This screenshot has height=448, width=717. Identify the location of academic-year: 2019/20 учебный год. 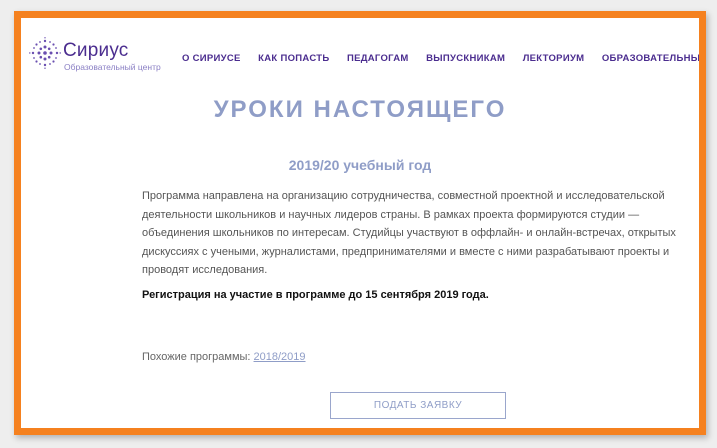
(360, 165).